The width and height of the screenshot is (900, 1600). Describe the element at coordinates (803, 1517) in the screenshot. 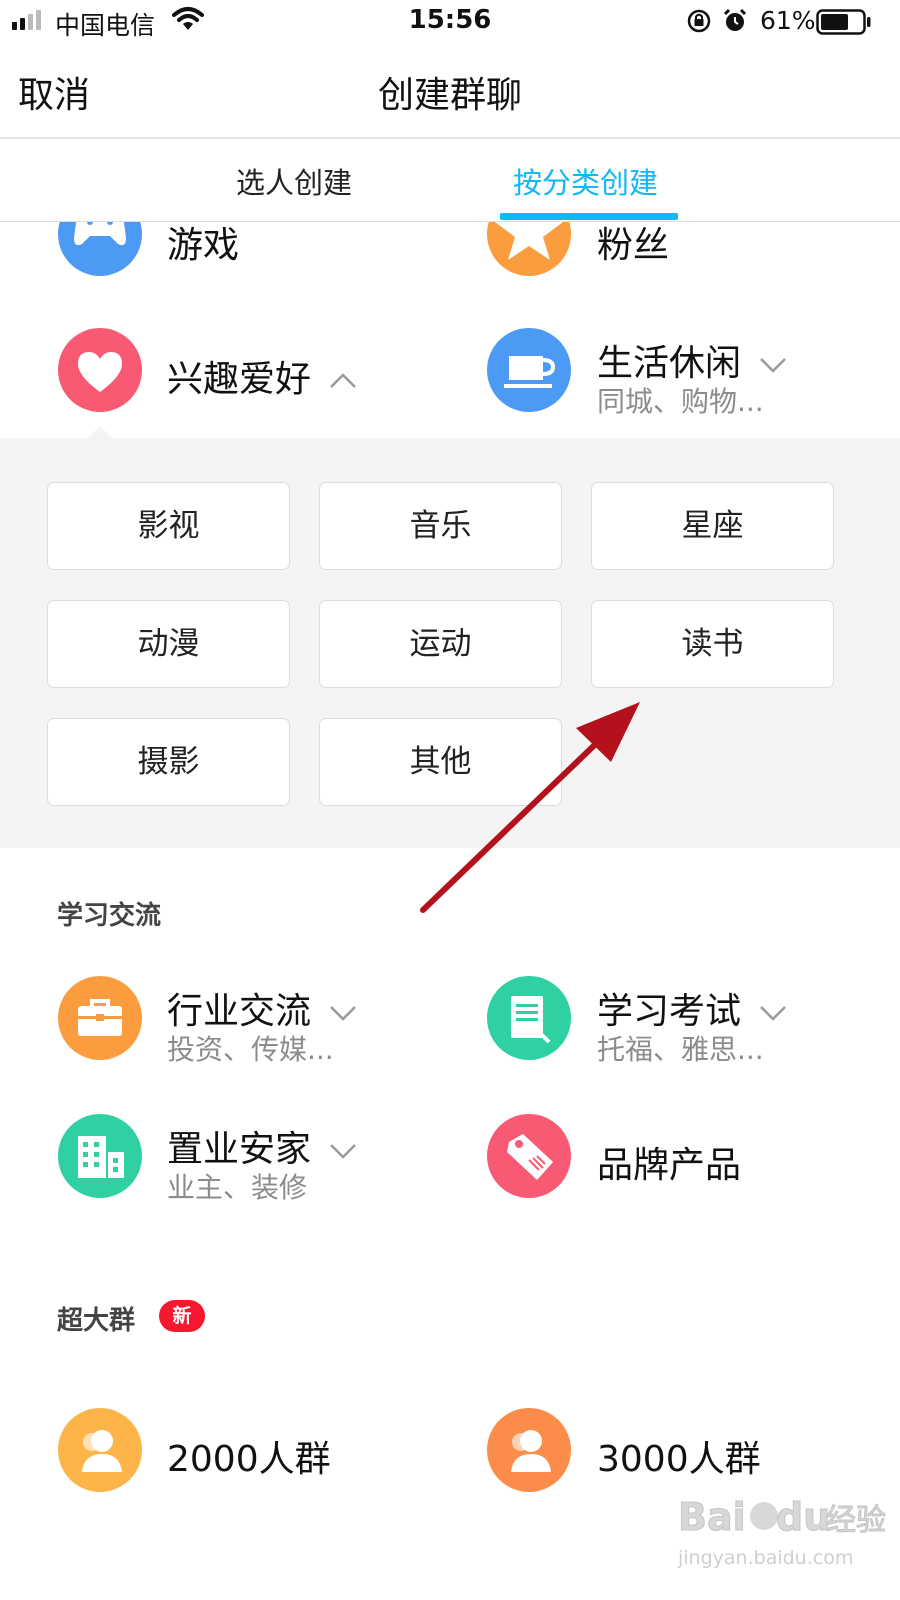

I see `svg-text: du` at that location.